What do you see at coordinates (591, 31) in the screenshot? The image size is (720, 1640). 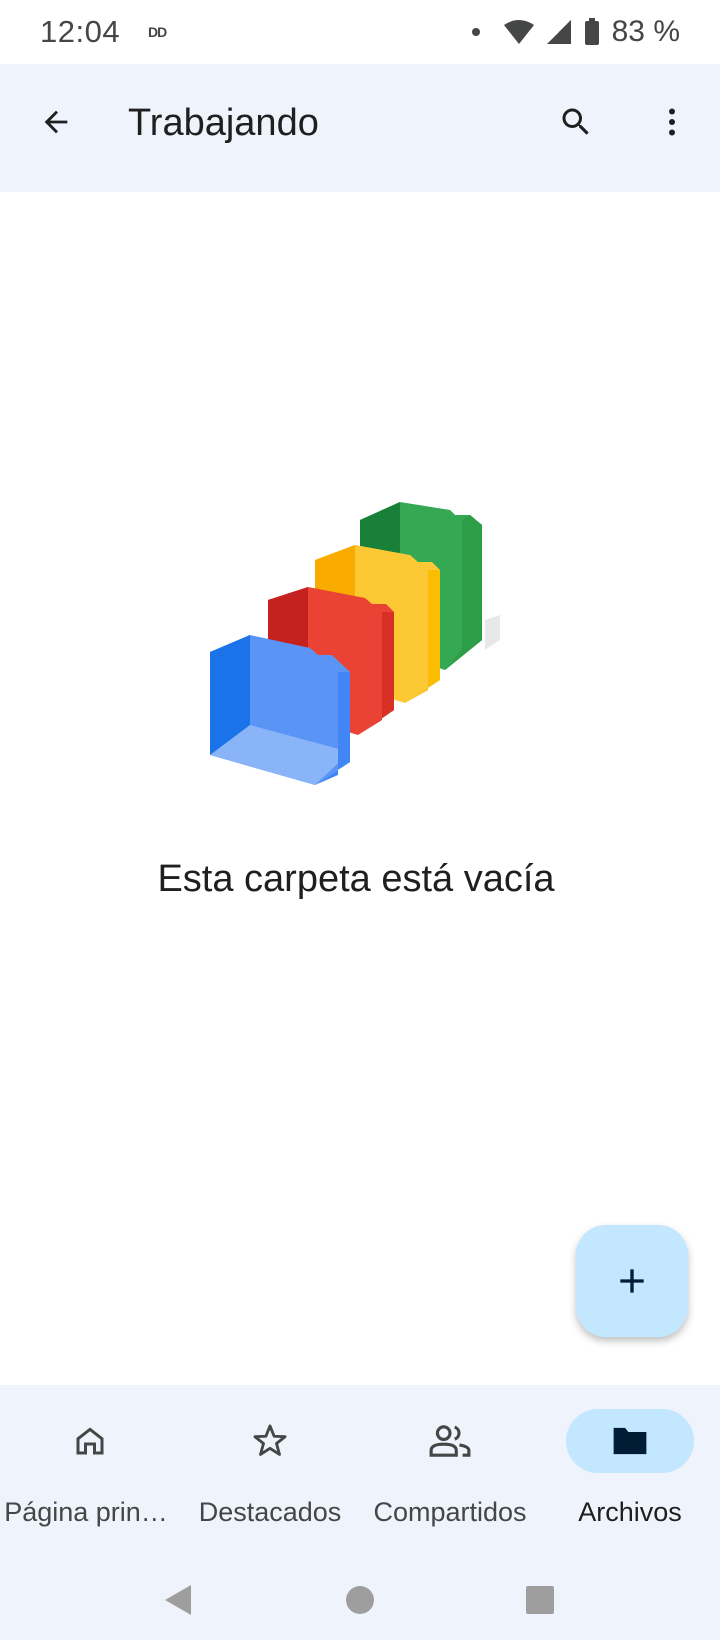 I see `battery-icon` at bounding box center [591, 31].